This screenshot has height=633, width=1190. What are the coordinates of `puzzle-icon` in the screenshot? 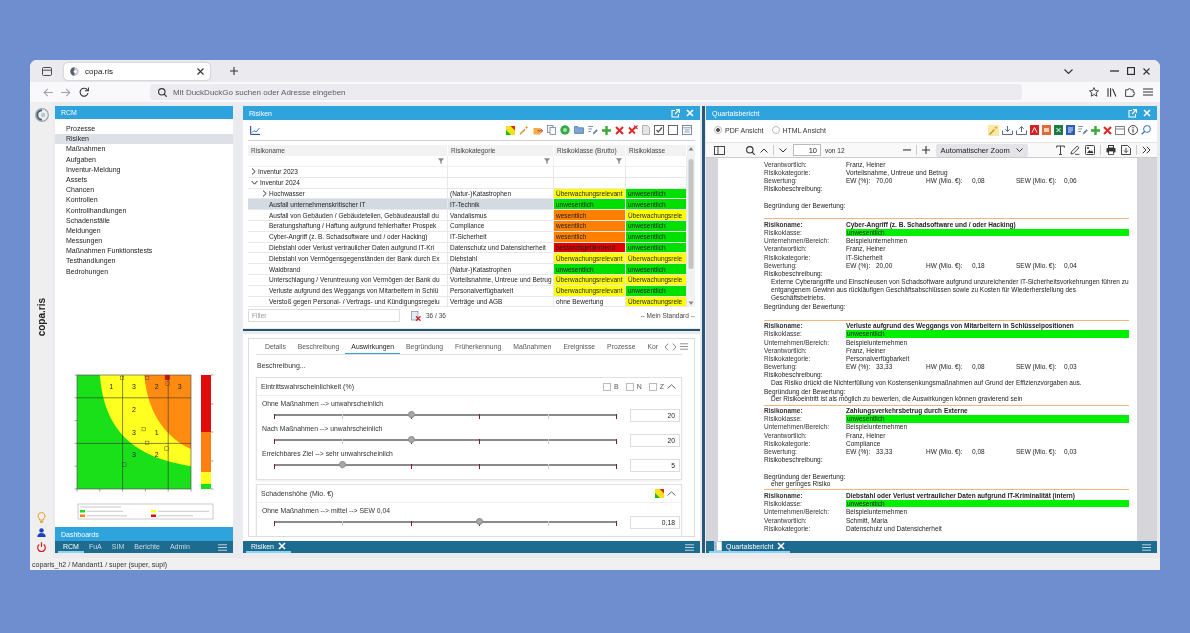 It's located at (1130, 92).